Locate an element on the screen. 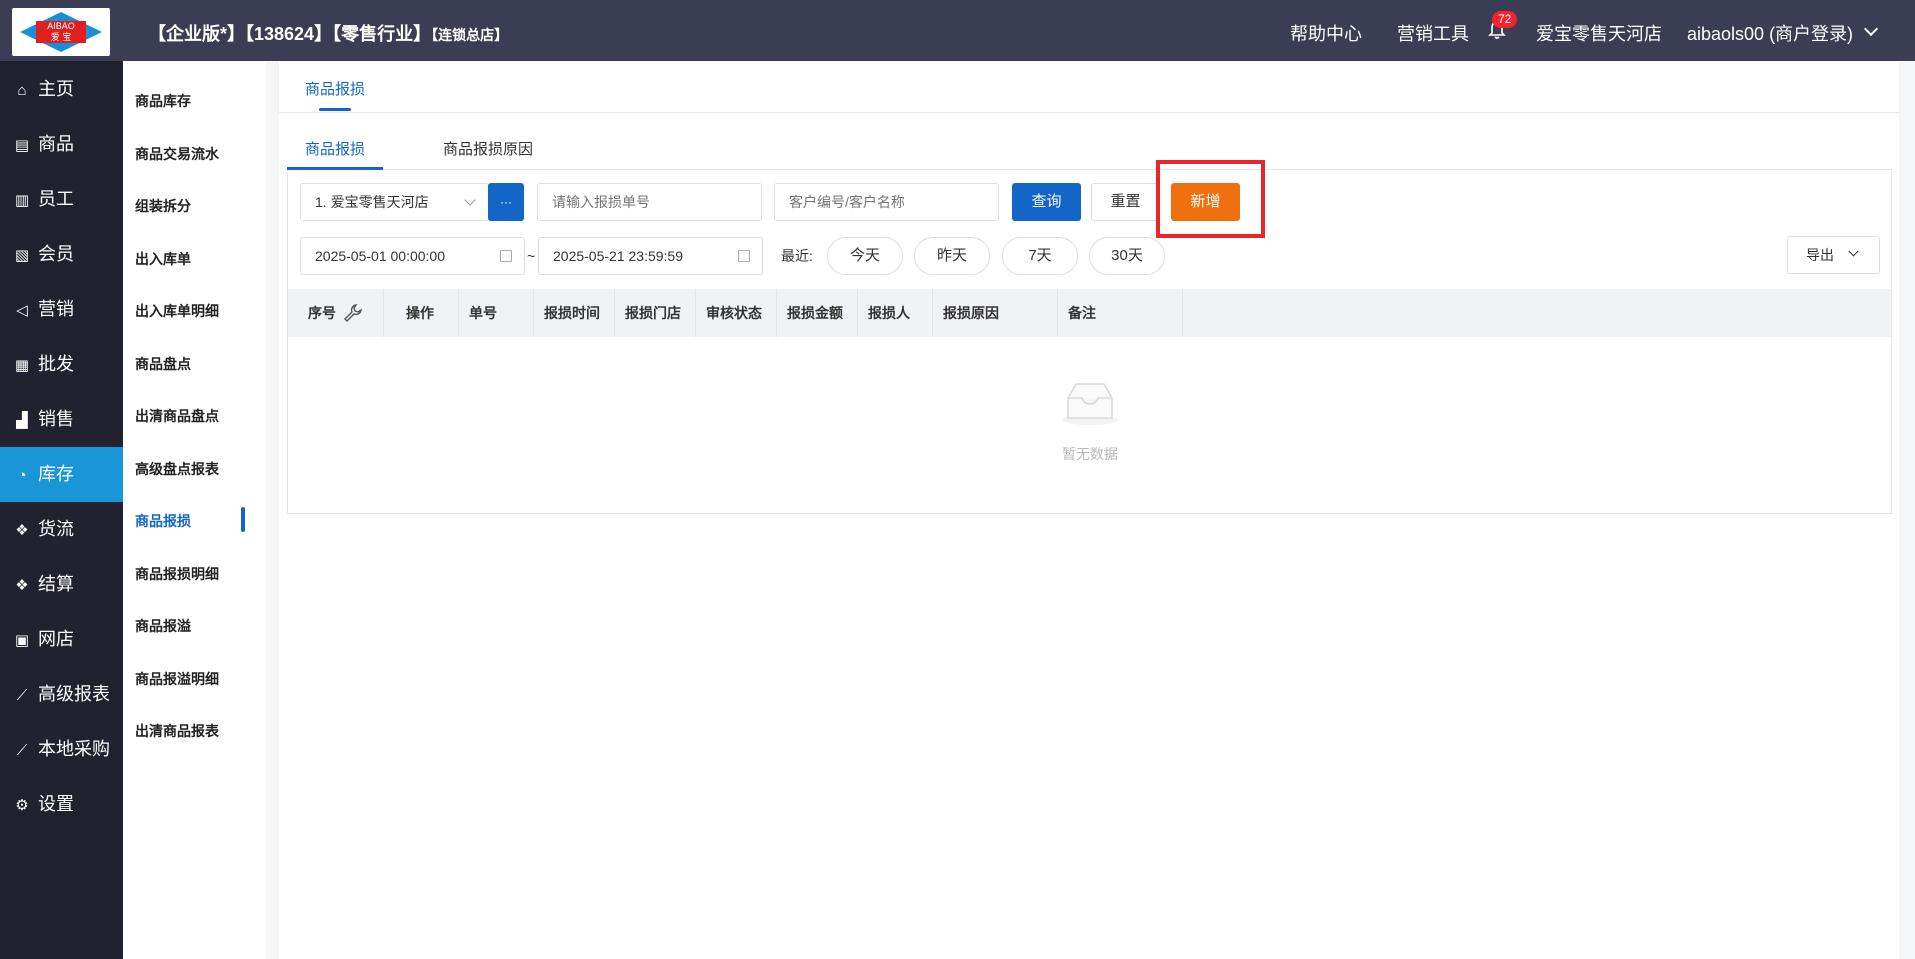  submenu-item-0: 商品库存 is located at coordinates (163, 101).